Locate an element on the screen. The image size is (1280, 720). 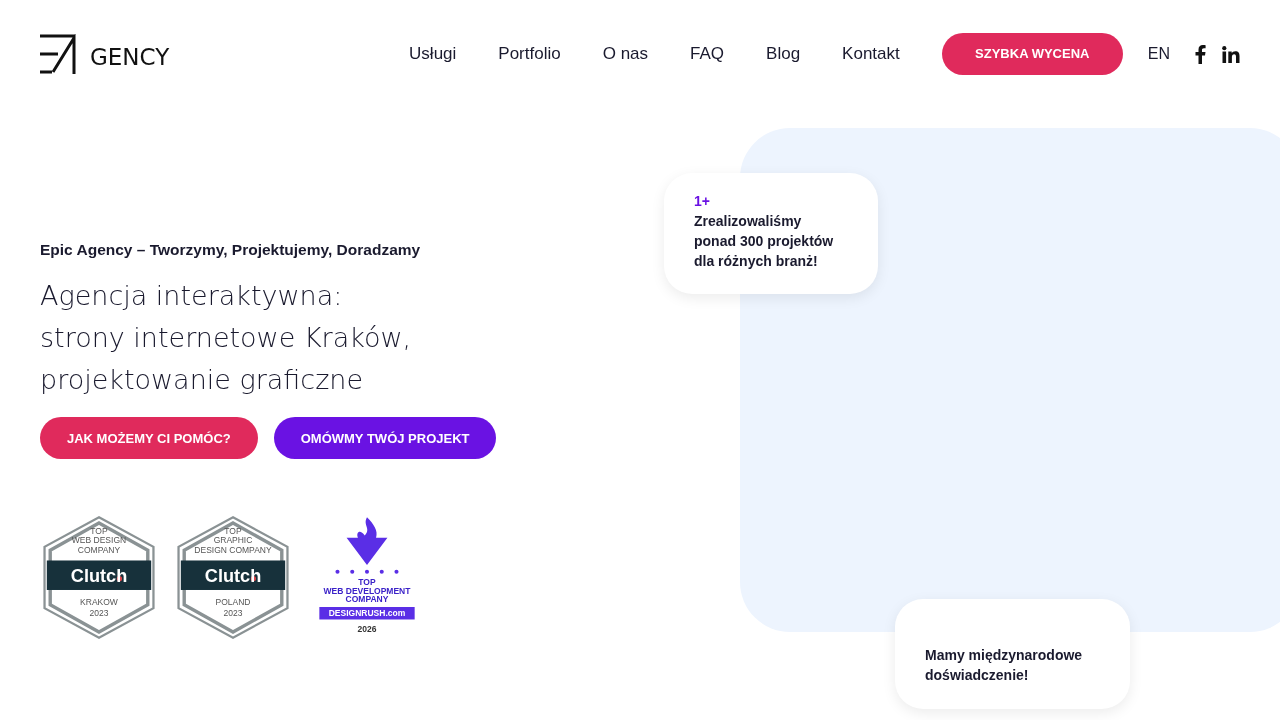
stat-number: 1+ is located at coordinates (702, 201).